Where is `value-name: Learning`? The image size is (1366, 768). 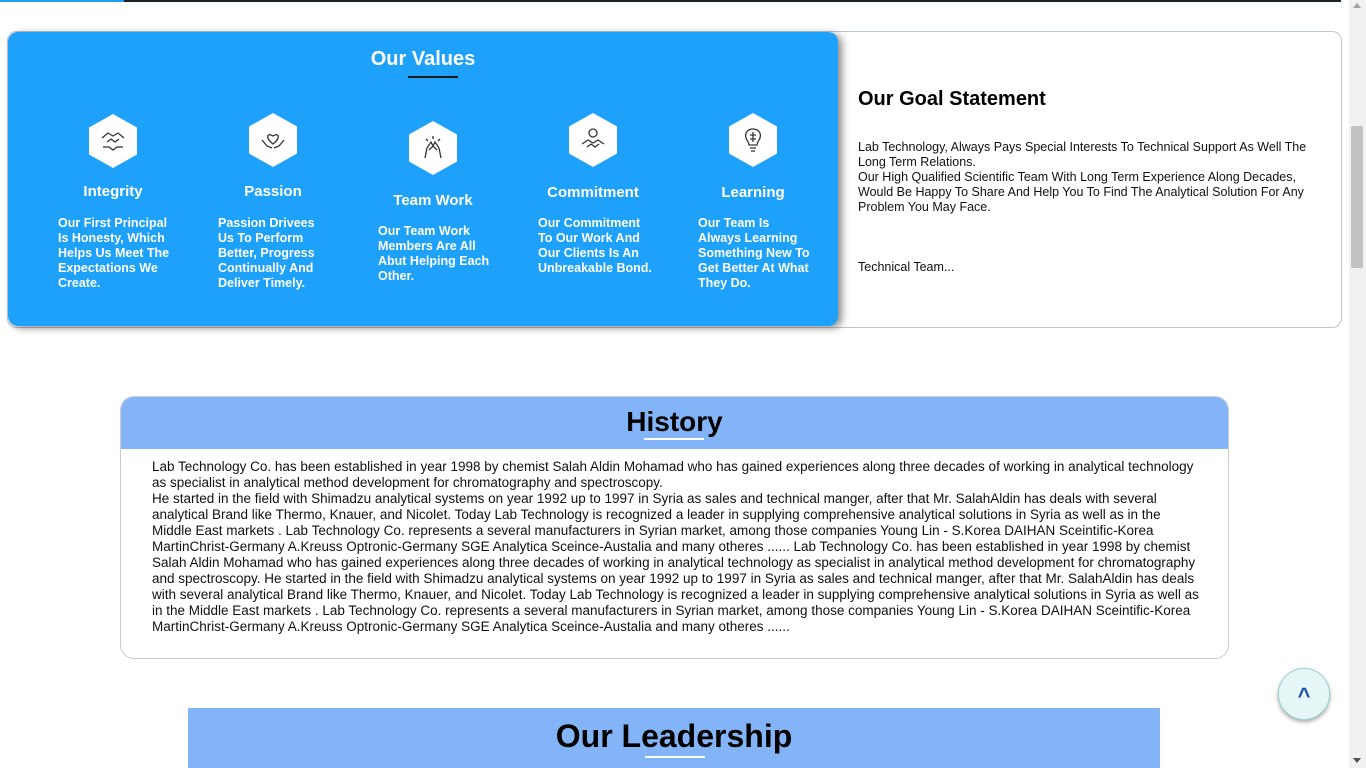
value-name: Learning is located at coordinates (753, 192).